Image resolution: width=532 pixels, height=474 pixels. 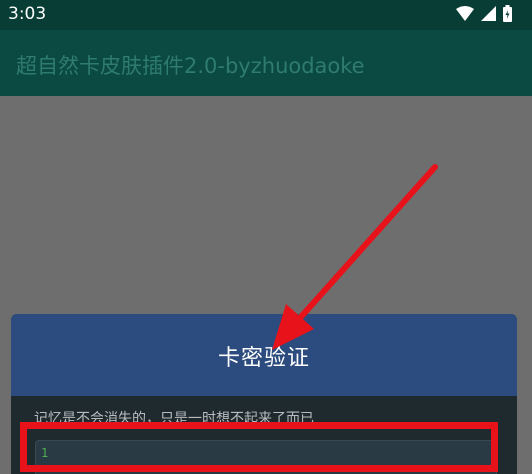 I want to click on dialog-title: 卡密验证, so click(x=263, y=358).